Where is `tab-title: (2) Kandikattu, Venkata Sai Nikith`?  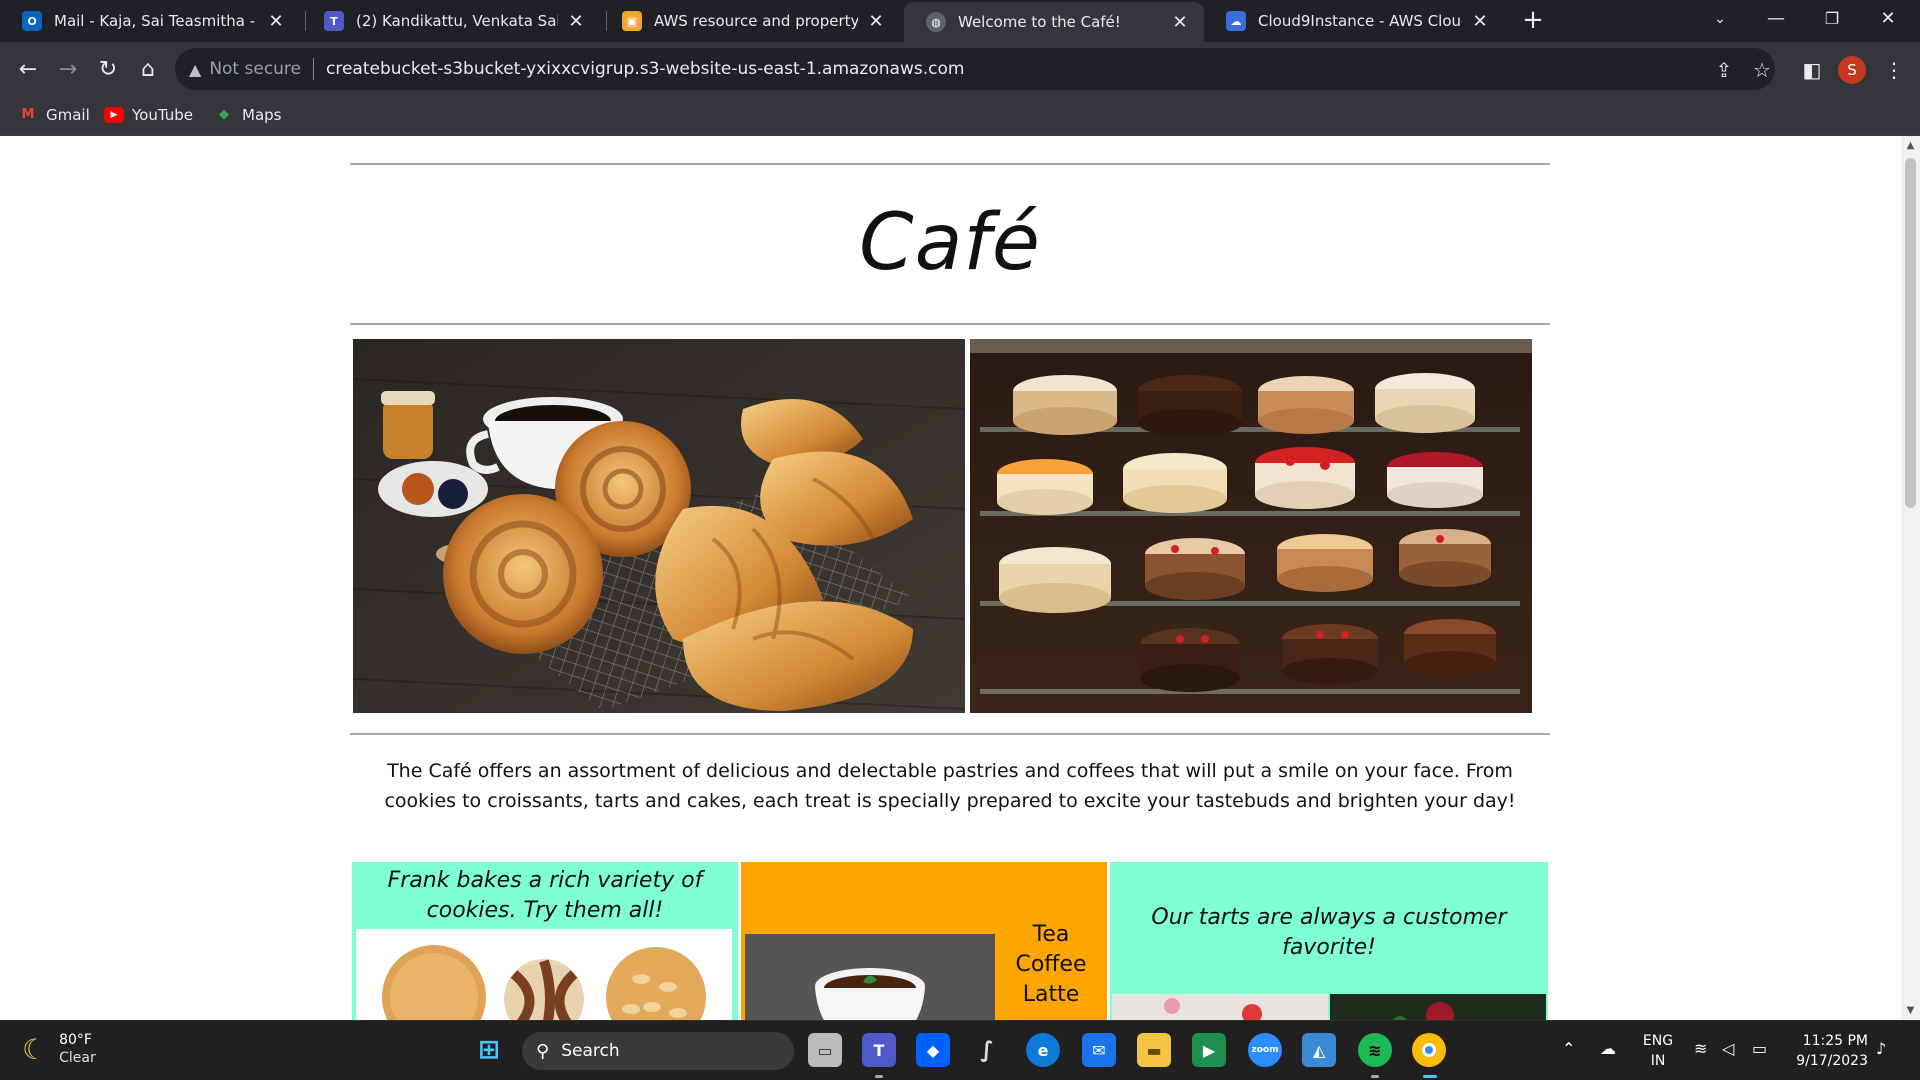 tab-title: (2) Kandikattu, Venkata Sai Nikith is located at coordinates (457, 21).